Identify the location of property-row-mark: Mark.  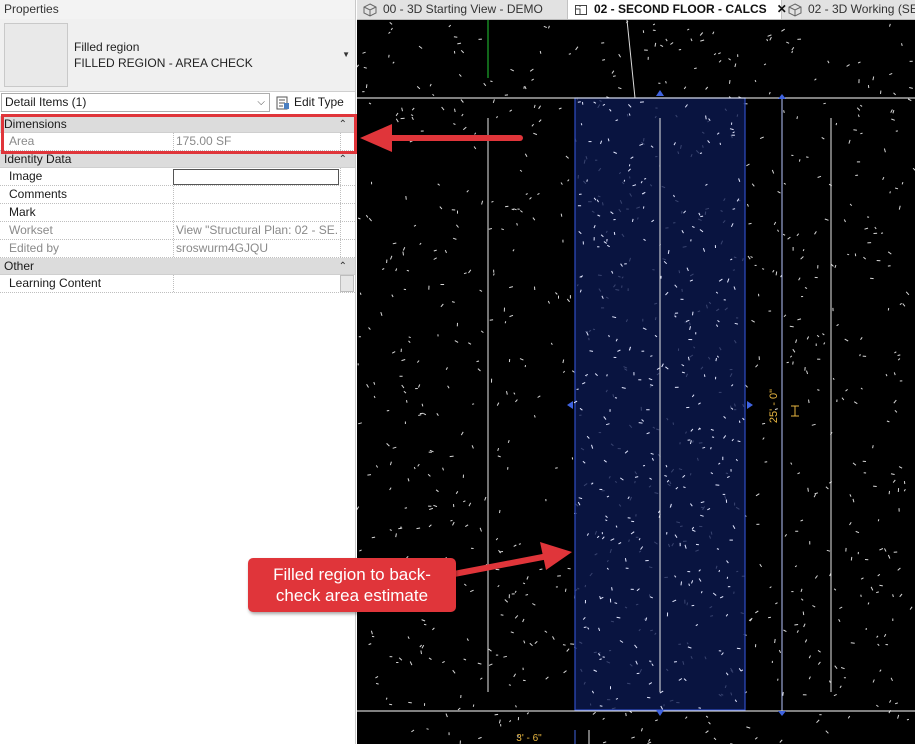
(177, 213).